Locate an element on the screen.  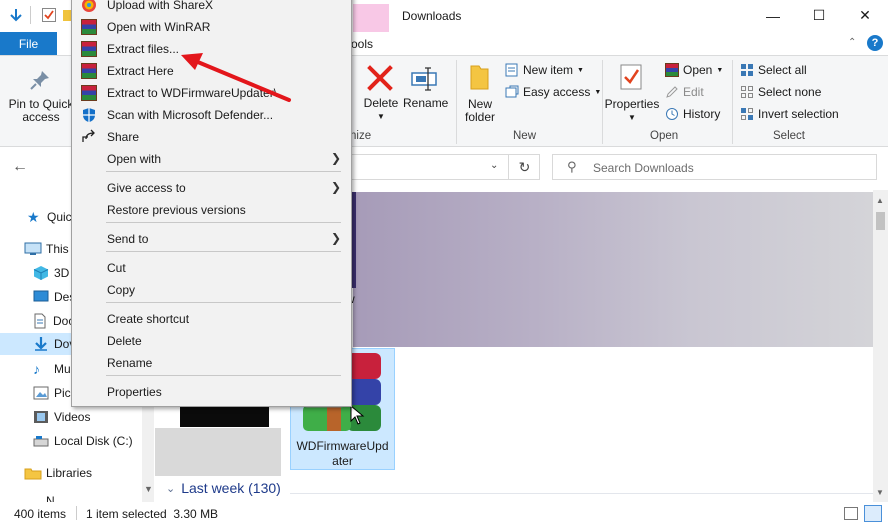
menu-open-with-winrar: Open with WinRAR is located at coordinates (211, 27).